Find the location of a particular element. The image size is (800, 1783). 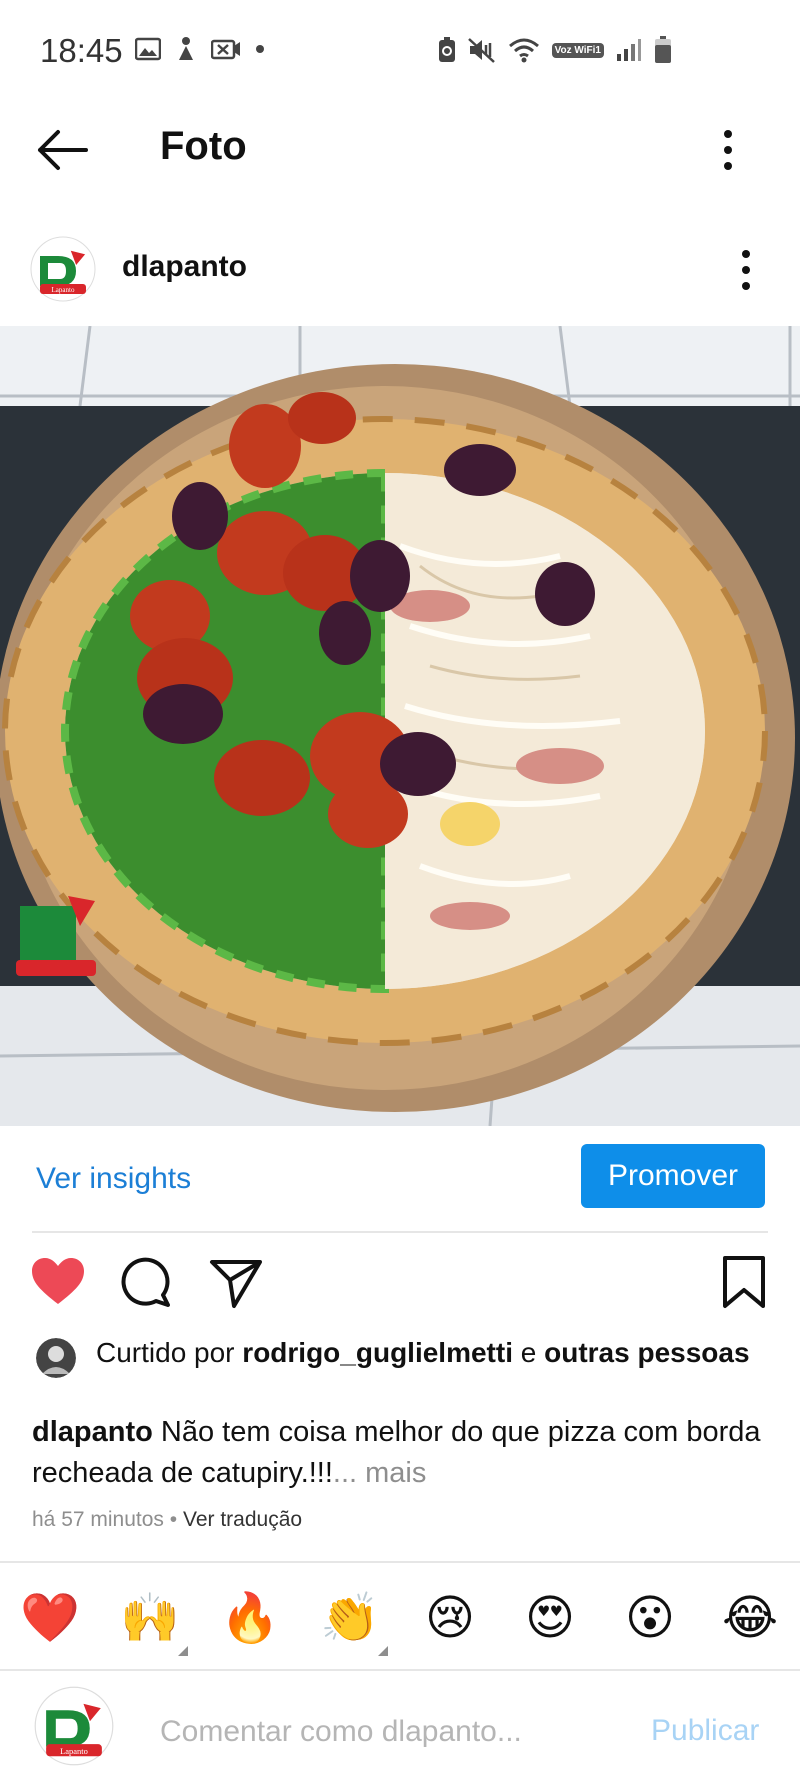

more-options-icon is located at coordinates (728, 150).